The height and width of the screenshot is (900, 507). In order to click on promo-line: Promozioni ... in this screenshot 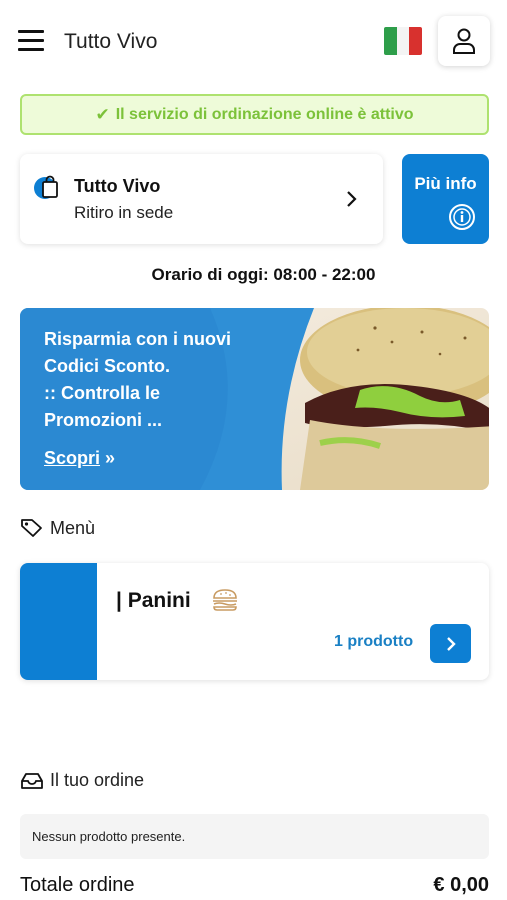, I will do `click(103, 420)`.